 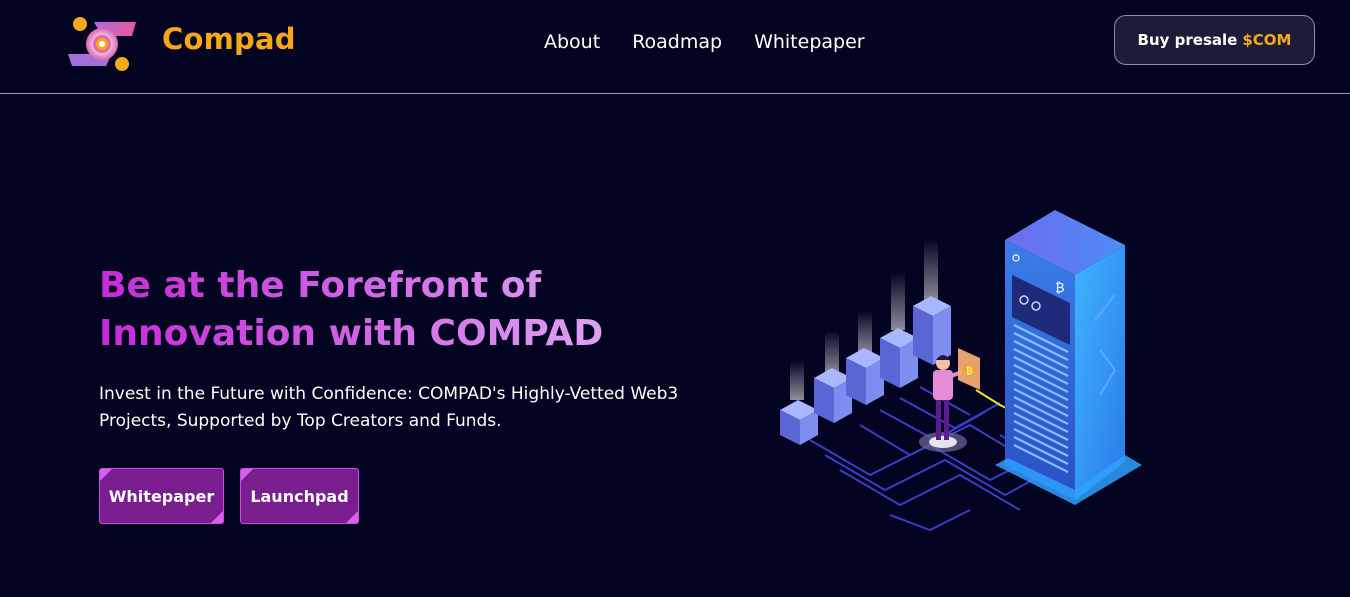 I want to click on crypto-server-illustration: ₿ ₿, so click(x=961, y=371).